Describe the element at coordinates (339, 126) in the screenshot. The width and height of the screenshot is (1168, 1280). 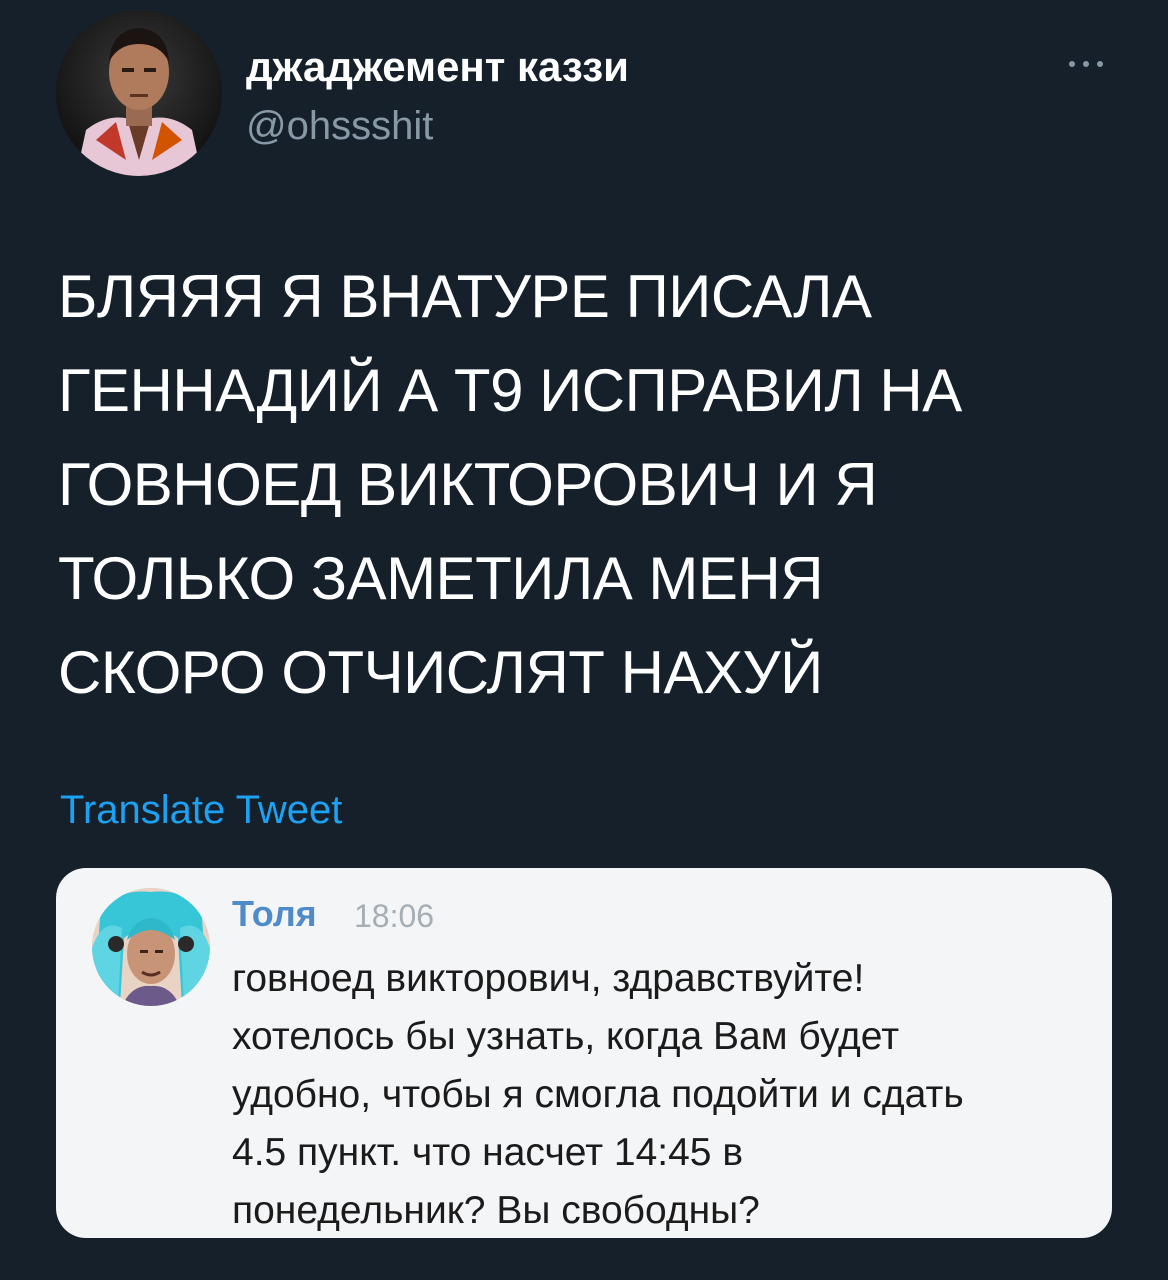
I see `author-handle: @ohssshit` at that location.